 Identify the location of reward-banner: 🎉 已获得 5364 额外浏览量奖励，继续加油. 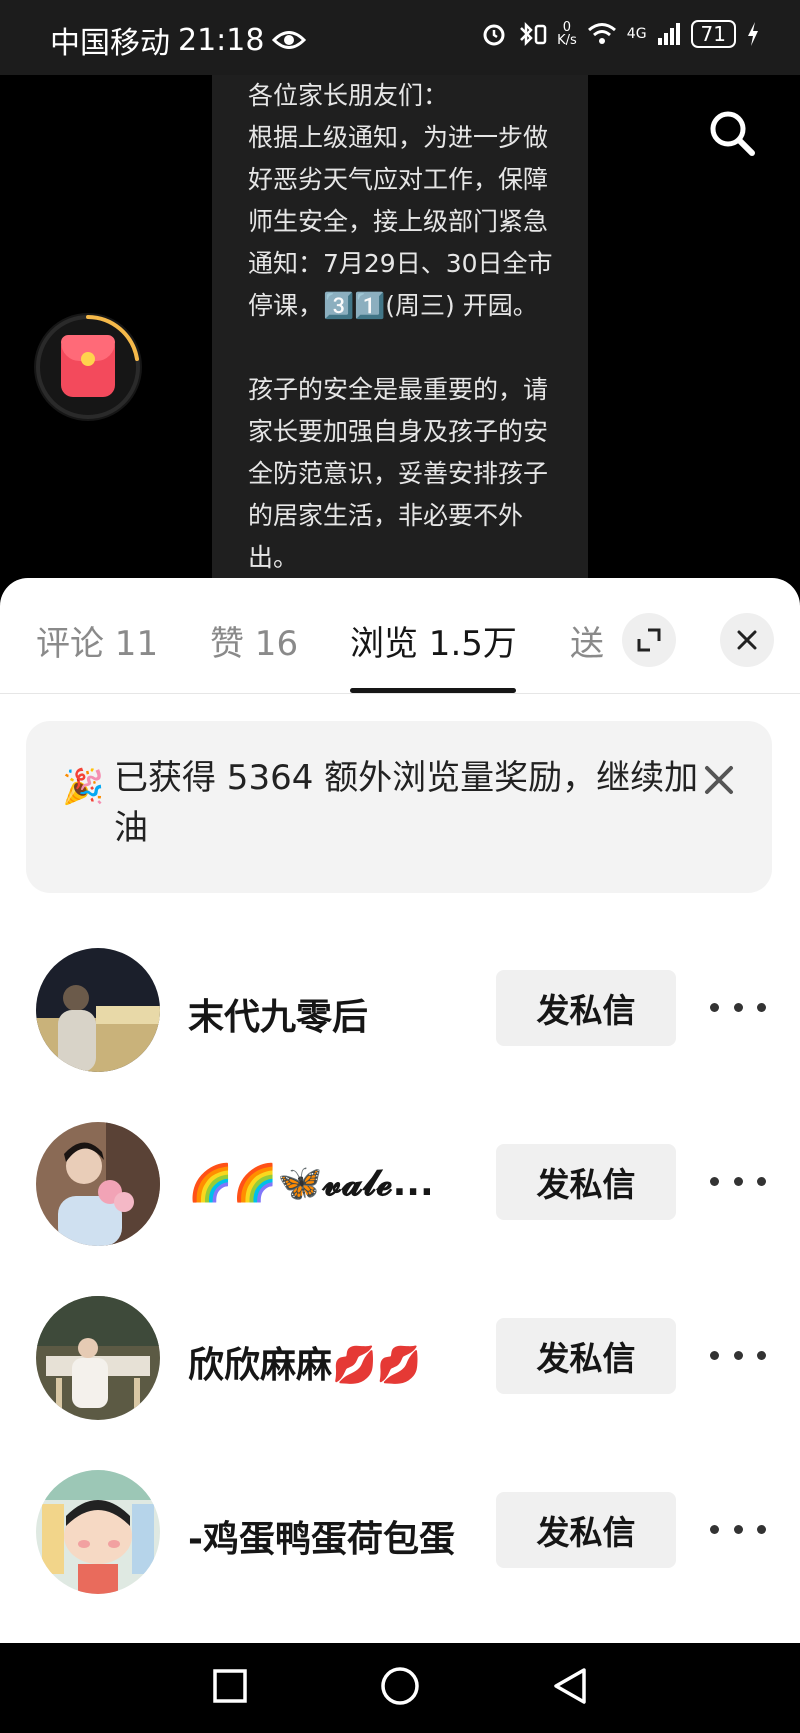
(399, 807).